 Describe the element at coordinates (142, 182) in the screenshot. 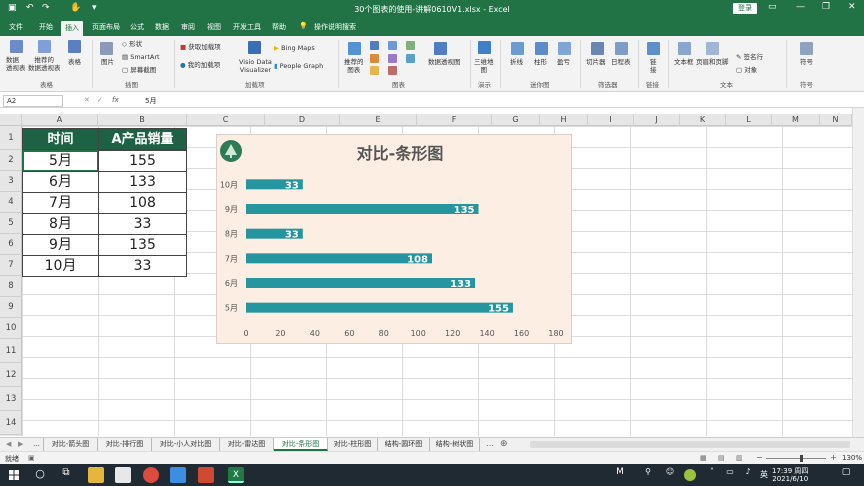

I see `table-cell: 133` at that location.